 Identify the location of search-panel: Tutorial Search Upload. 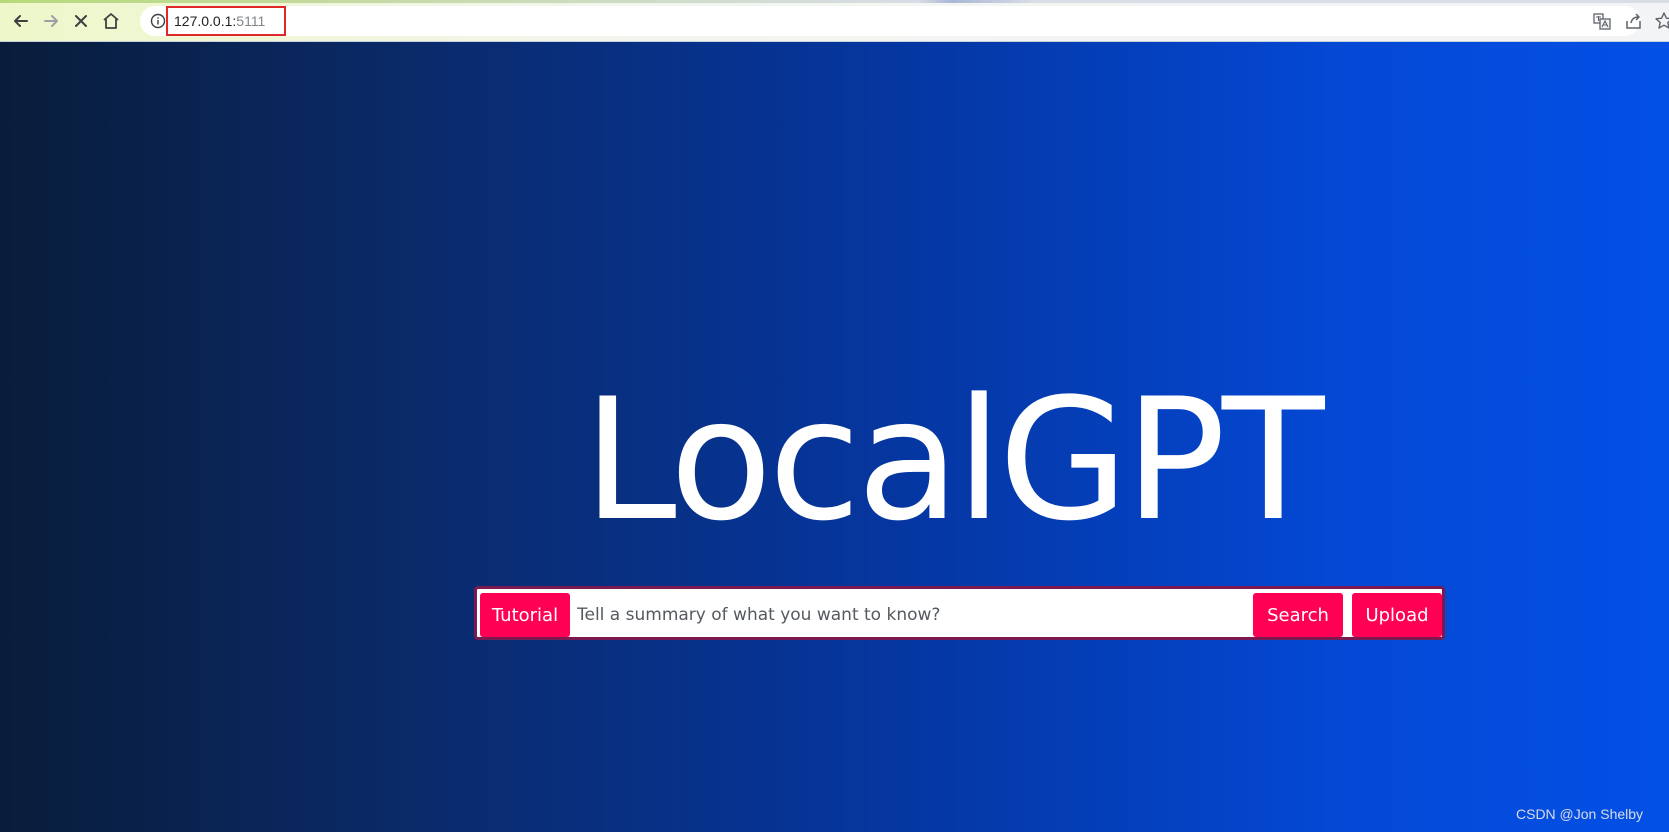
(959, 613).